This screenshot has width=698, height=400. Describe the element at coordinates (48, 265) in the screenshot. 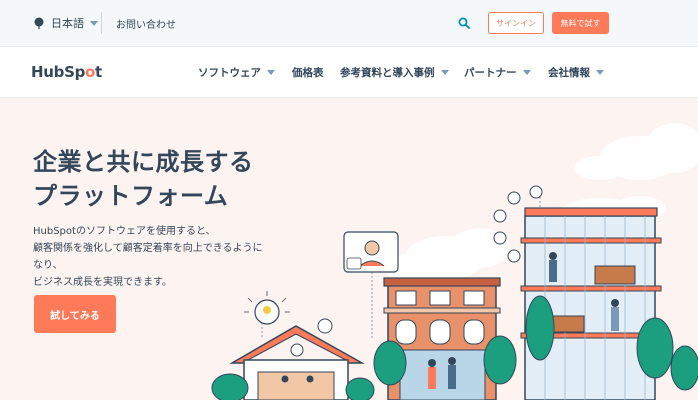

I see `description-line: なり、` at that location.